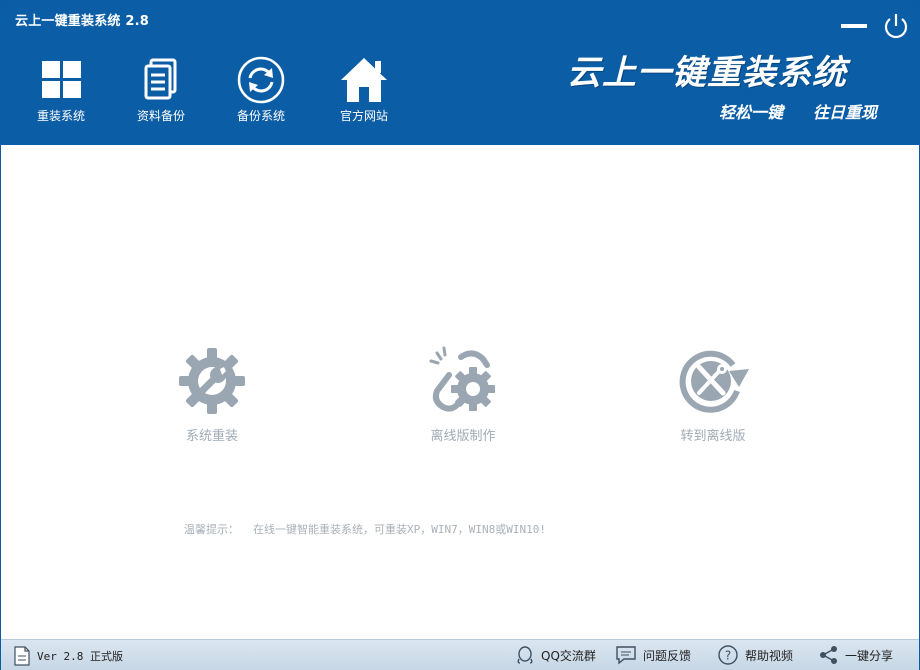 The image size is (920, 670). I want to click on qq-group-link: QQ交流群, so click(555, 655).